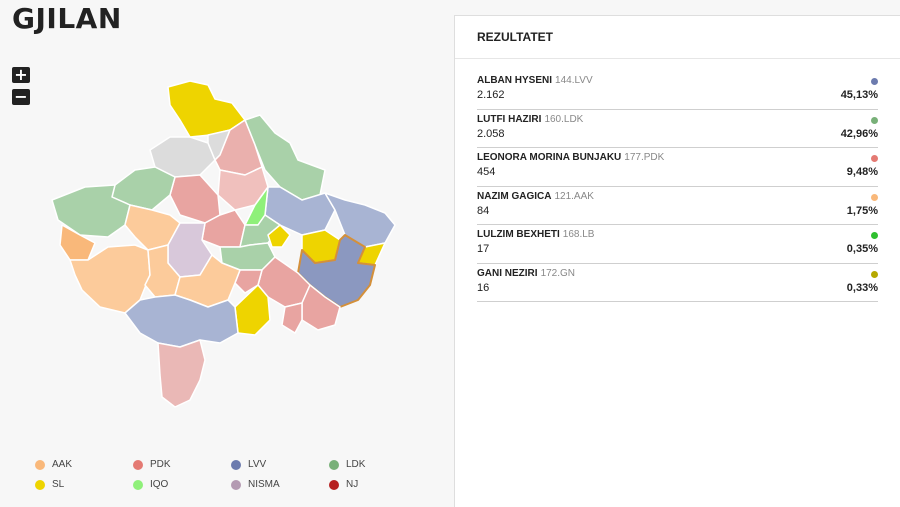  Describe the element at coordinates (862, 249) in the screenshot. I see `candidate-percent: 0,35%` at that location.